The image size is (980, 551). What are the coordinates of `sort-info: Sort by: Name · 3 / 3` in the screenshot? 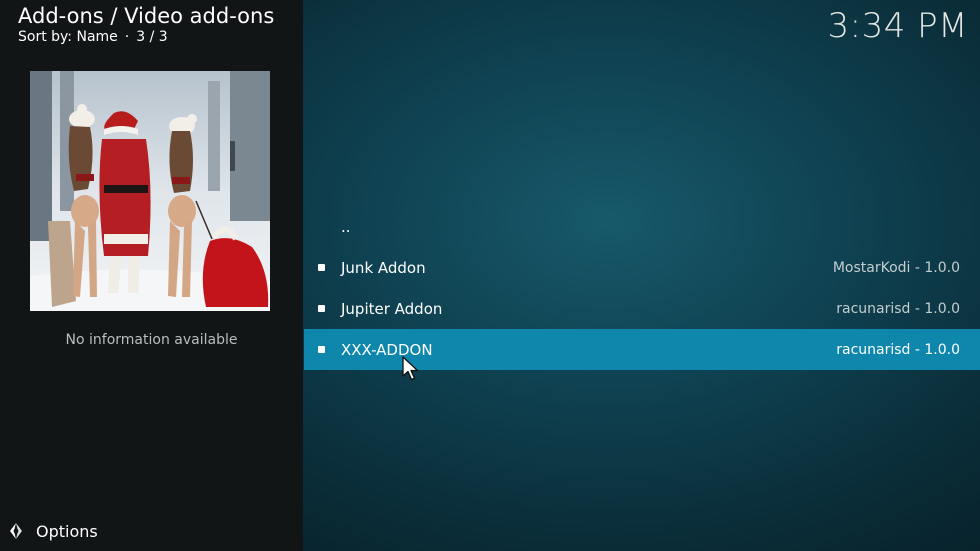 It's located at (93, 37).